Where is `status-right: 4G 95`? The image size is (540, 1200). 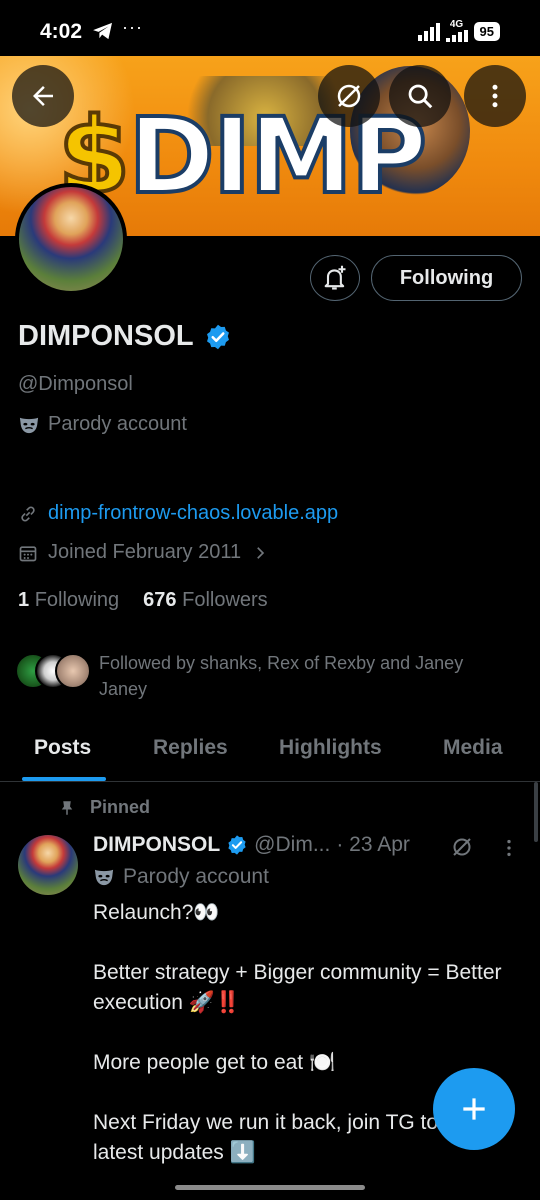 status-right: 4G 95 is located at coordinates (458, 30).